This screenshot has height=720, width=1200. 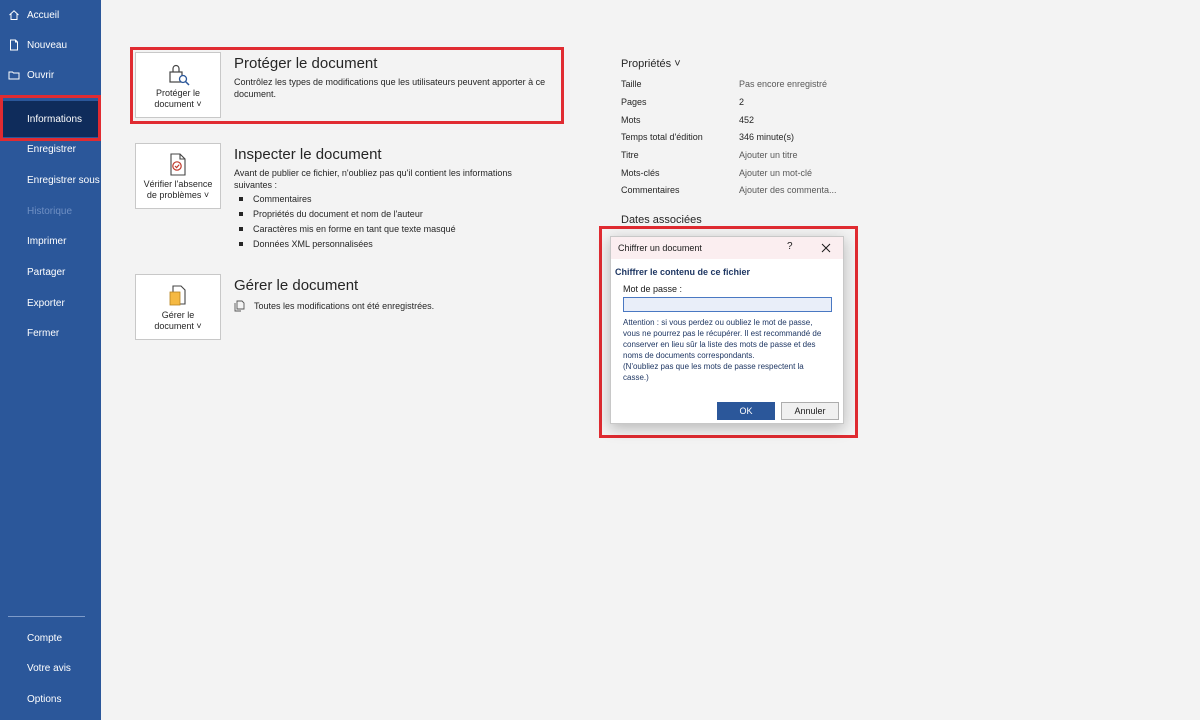 I want to click on list-item: Données XML personnalisées, so click(x=345, y=244).